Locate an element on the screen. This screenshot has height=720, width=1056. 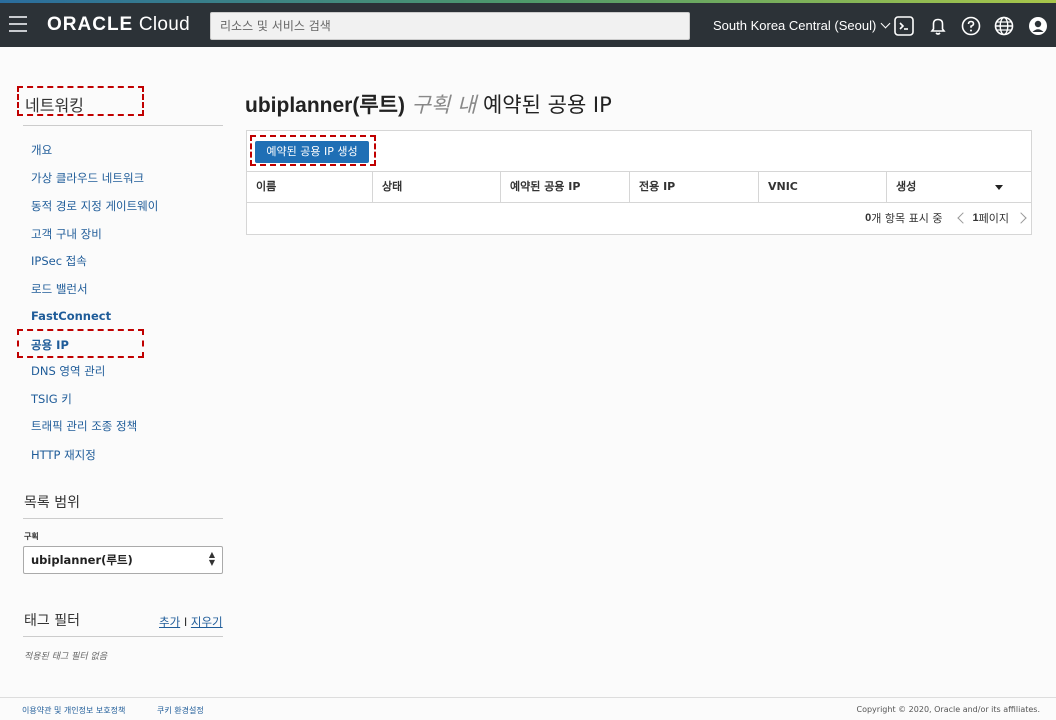
sort-down-icon is located at coordinates (999, 187).